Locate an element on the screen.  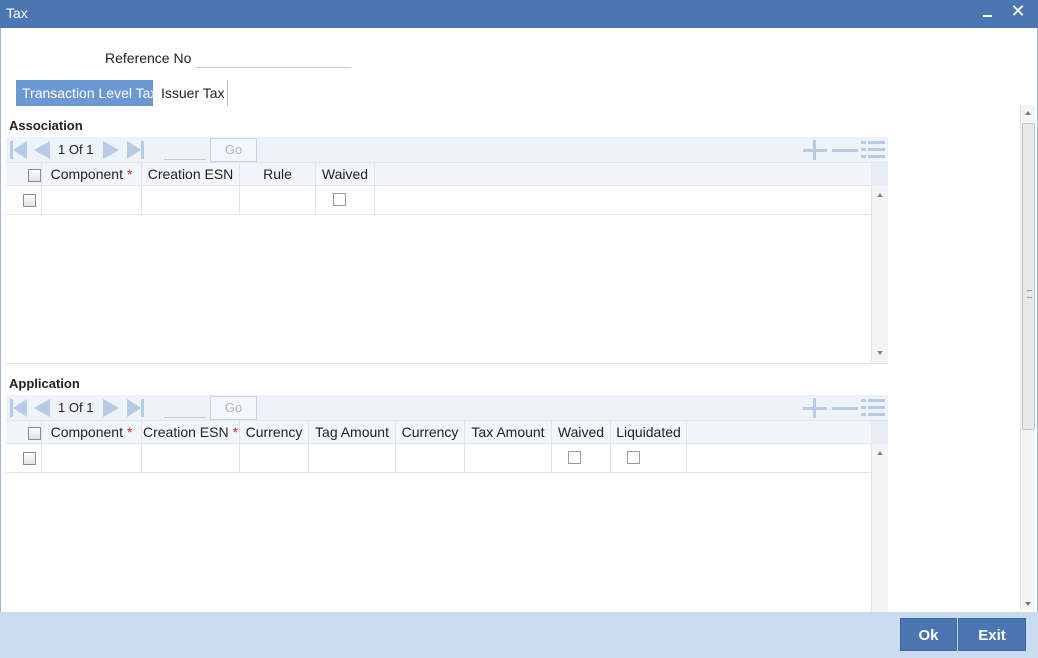
col-tag-amount: Tag Amount is located at coordinates (352, 433).